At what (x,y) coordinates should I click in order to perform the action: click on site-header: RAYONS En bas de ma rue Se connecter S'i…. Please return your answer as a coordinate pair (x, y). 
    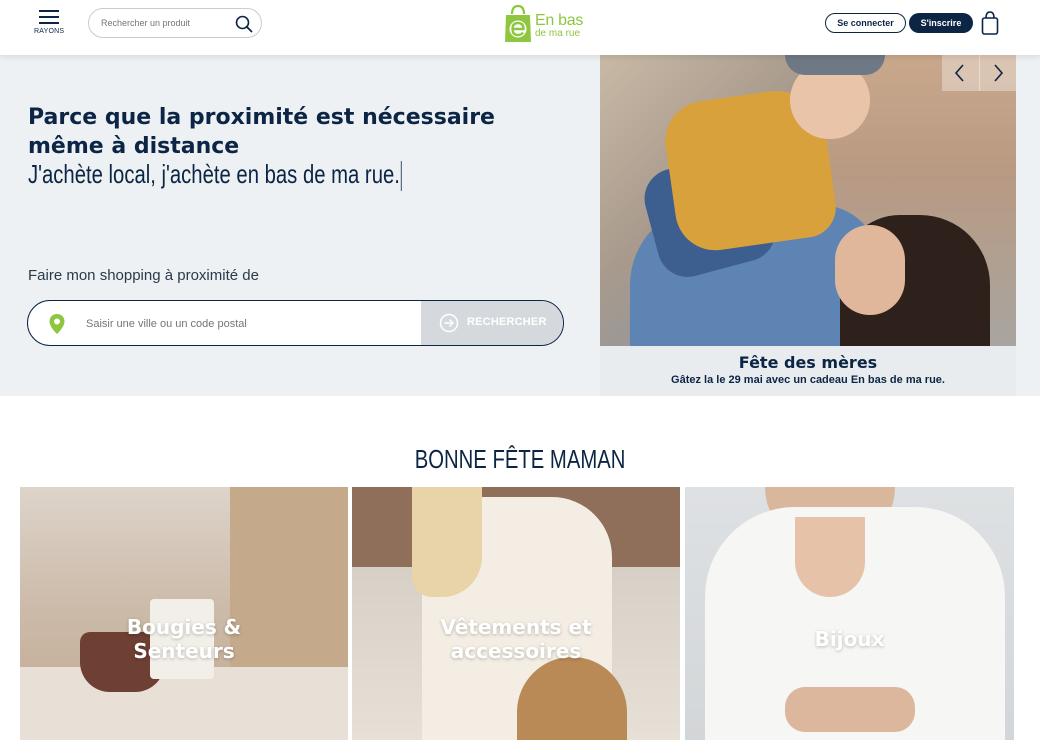
    Looking at the image, I should click on (520, 27).